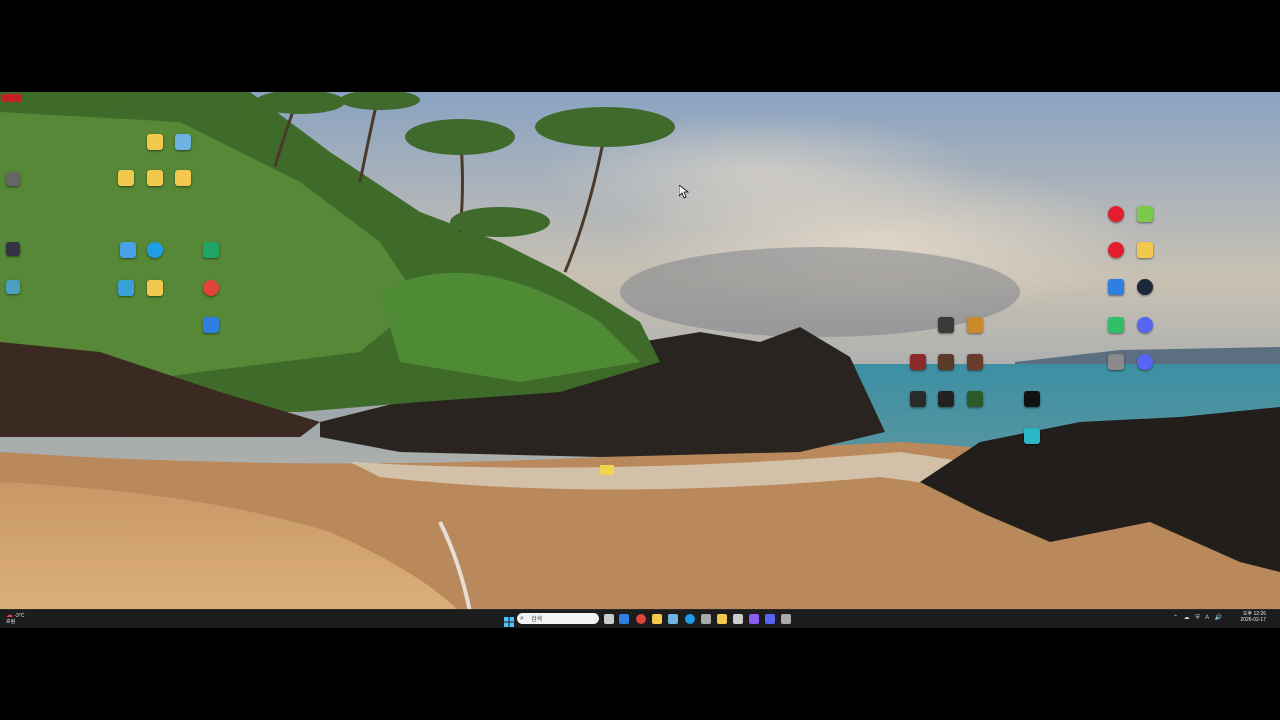 This screenshot has width=1280, height=720. I want to click on steam-icon, so click(1145, 287).